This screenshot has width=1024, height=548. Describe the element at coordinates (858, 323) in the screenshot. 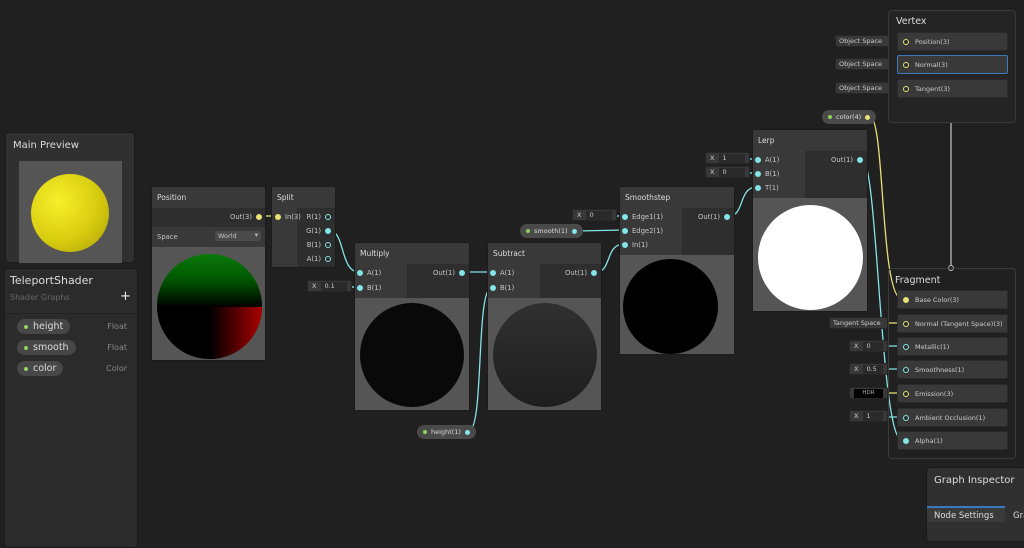

I see `normal-space-input: Tangent Space` at that location.